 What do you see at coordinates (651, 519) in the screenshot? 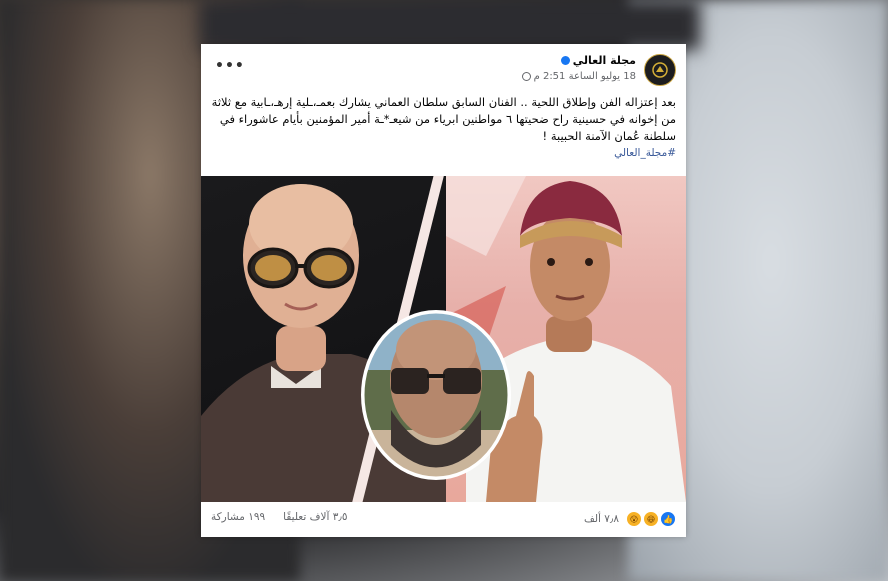
I see `haha-icon: 😆` at bounding box center [651, 519].